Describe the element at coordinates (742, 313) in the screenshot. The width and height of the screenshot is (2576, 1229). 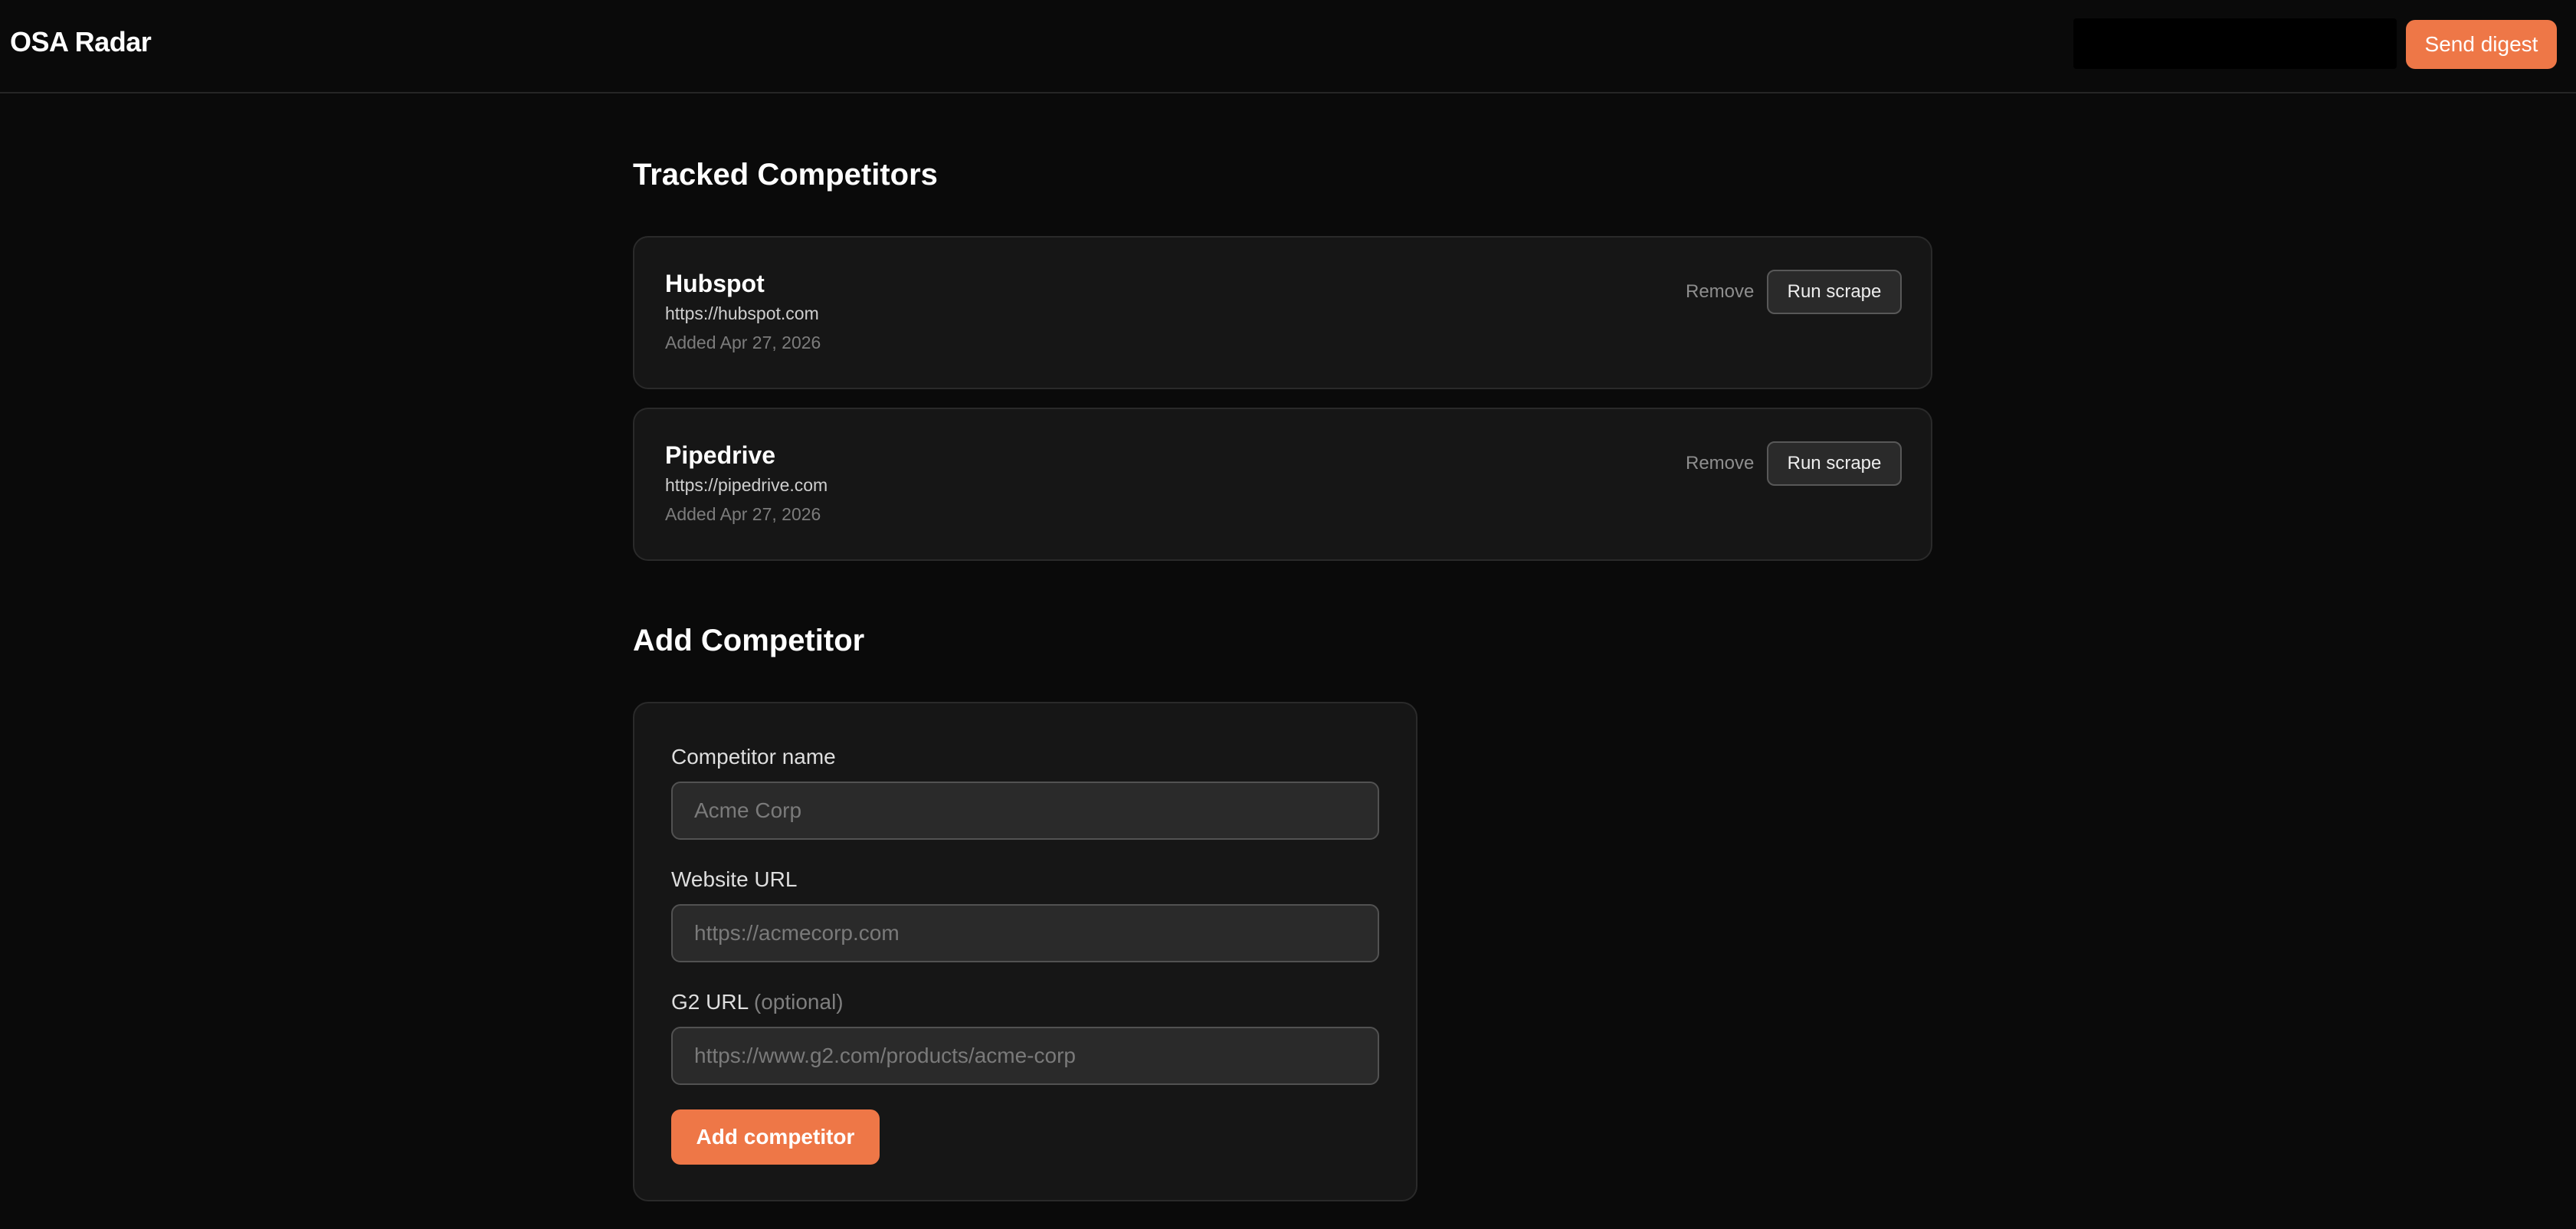
I see `competitor-url: https://hubspot.com` at that location.